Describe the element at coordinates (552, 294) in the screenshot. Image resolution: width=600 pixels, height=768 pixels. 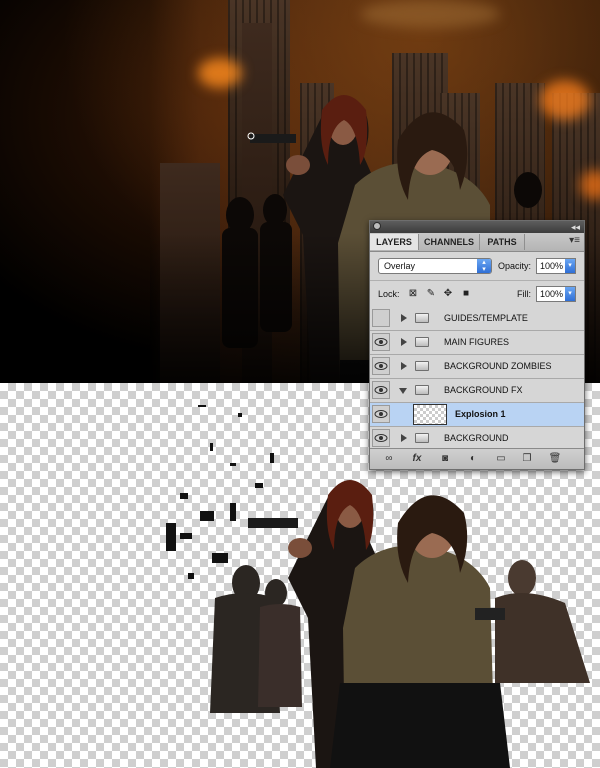
I see `fill-value: 100%` at that location.